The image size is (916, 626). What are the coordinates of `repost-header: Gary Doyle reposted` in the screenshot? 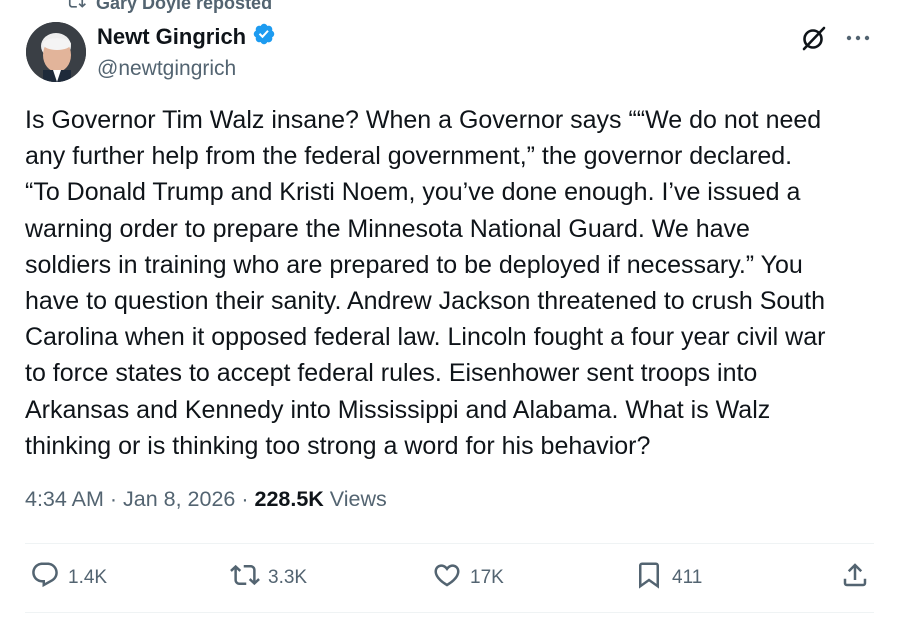 It's located at (169, 7).